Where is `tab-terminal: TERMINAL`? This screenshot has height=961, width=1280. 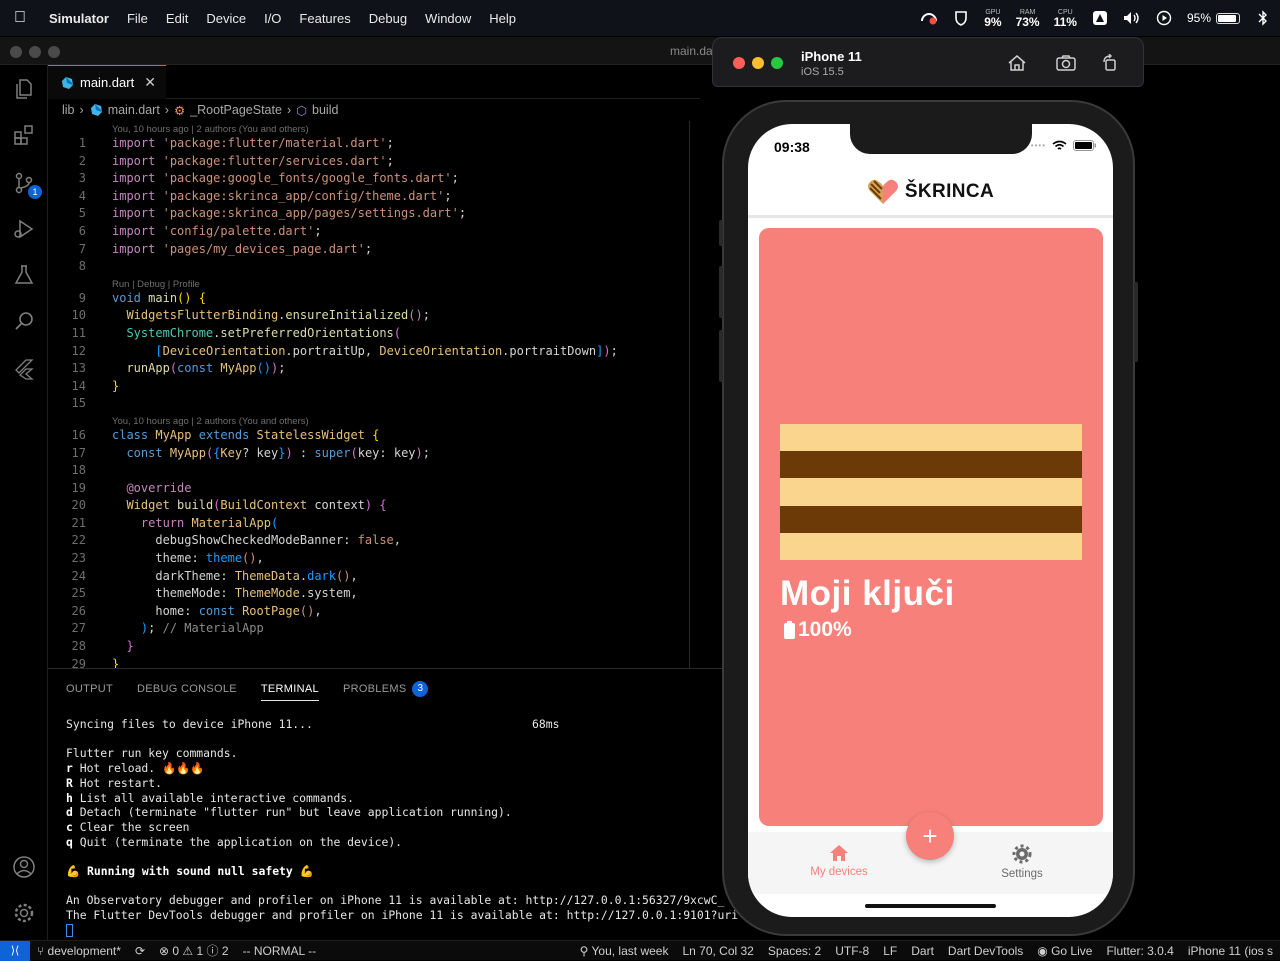 tab-terminal: TERMINAL is located at coordinates (289, 689).